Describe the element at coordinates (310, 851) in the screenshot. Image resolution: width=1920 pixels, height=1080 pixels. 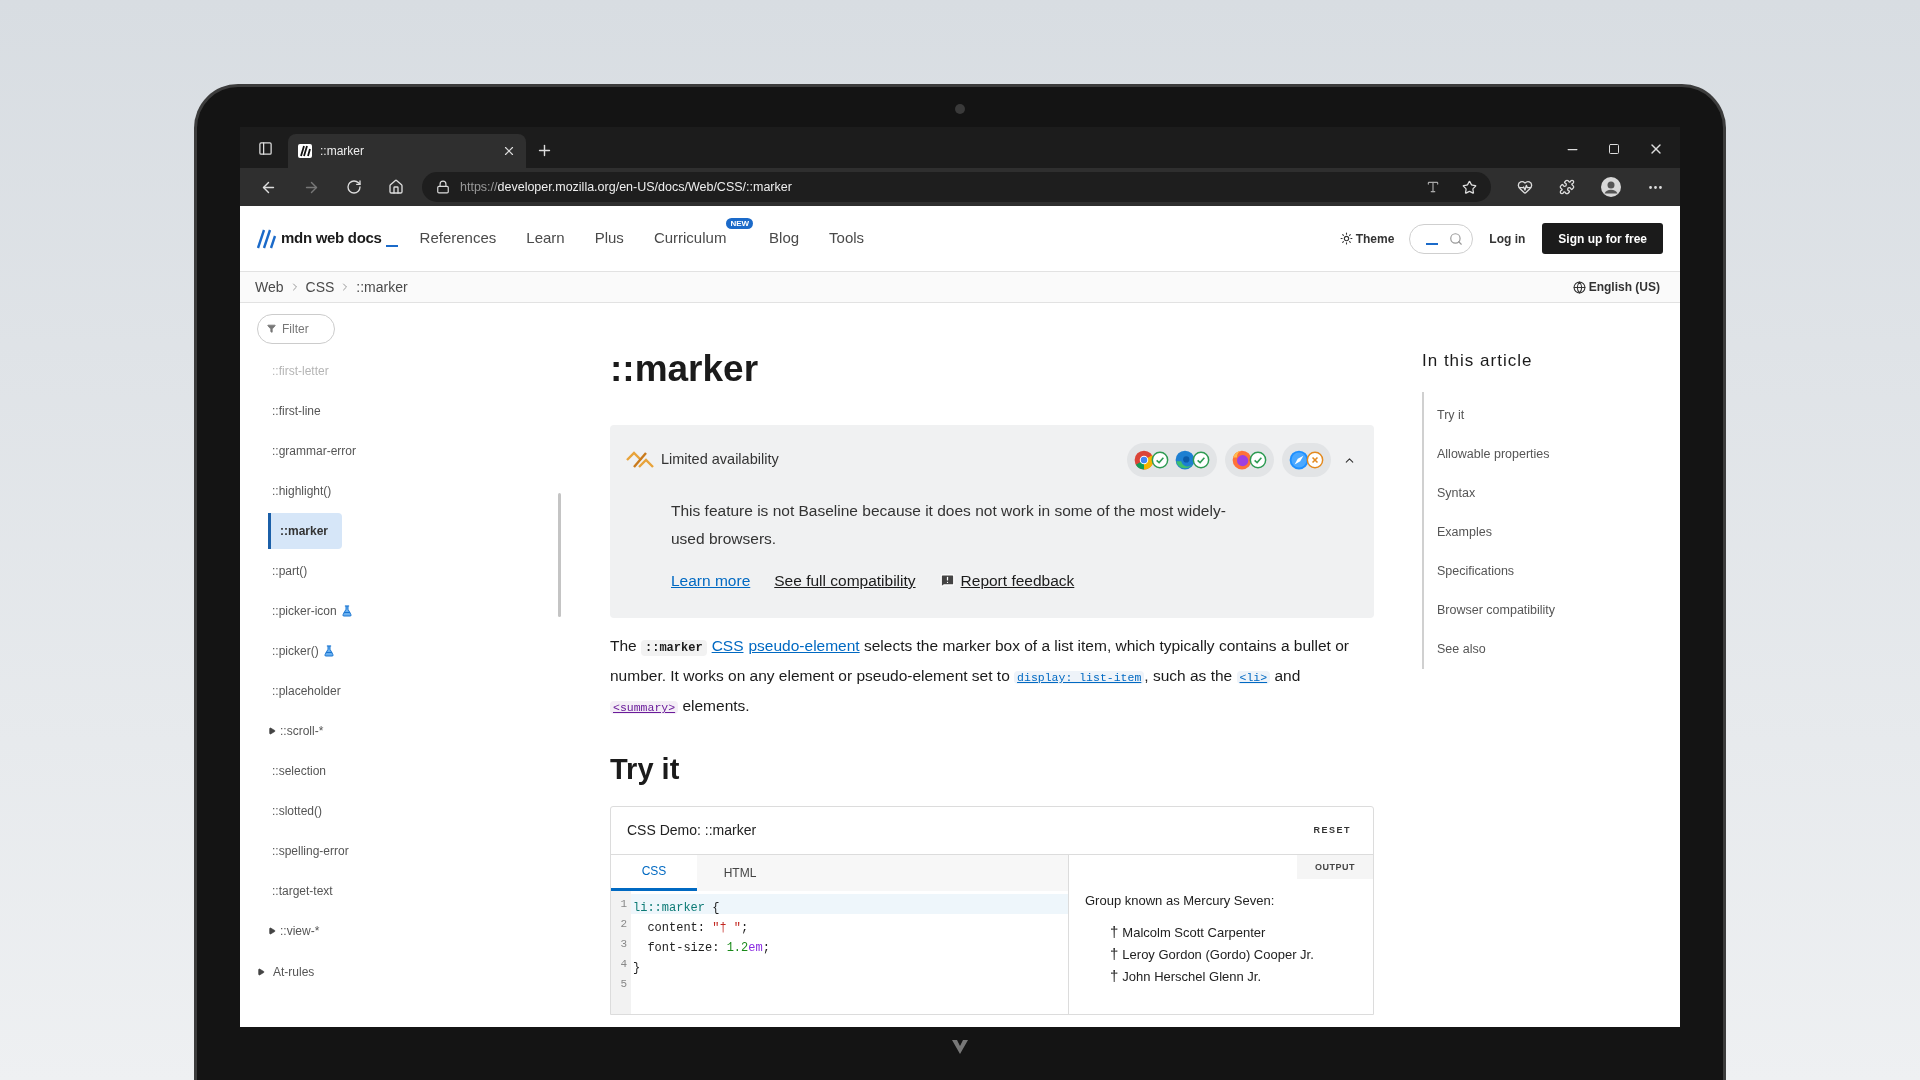
I see `sidebar-item: ::spelling-error` at that location.